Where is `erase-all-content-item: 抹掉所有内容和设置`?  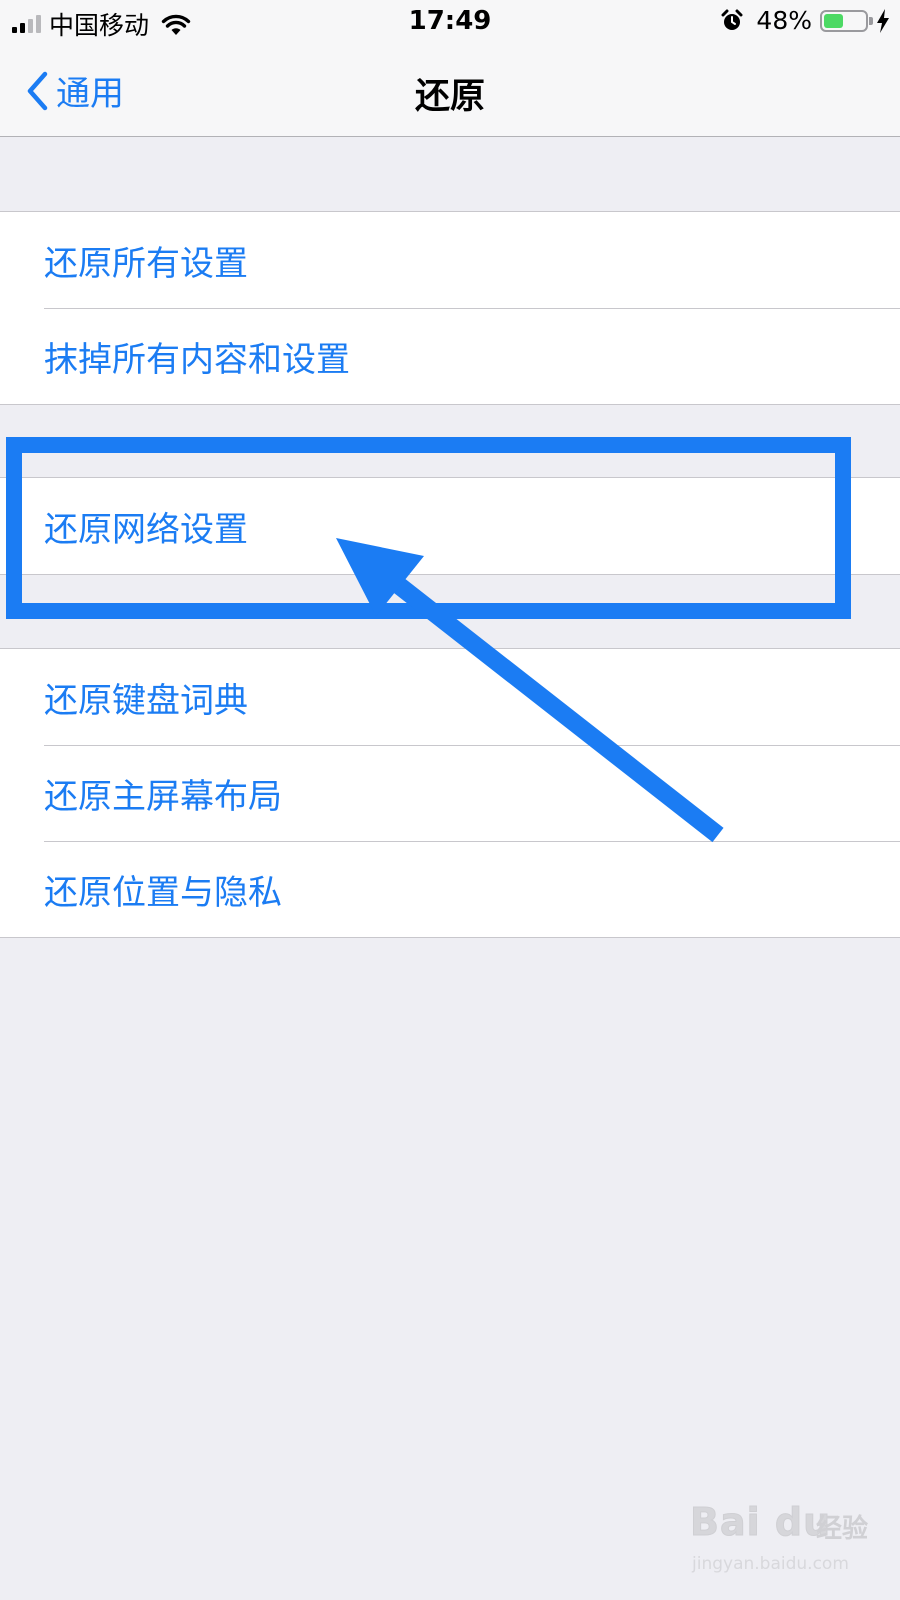
erase-all-content-item: 抹掉所有内容和设置 is located at coordinates (450, 356).